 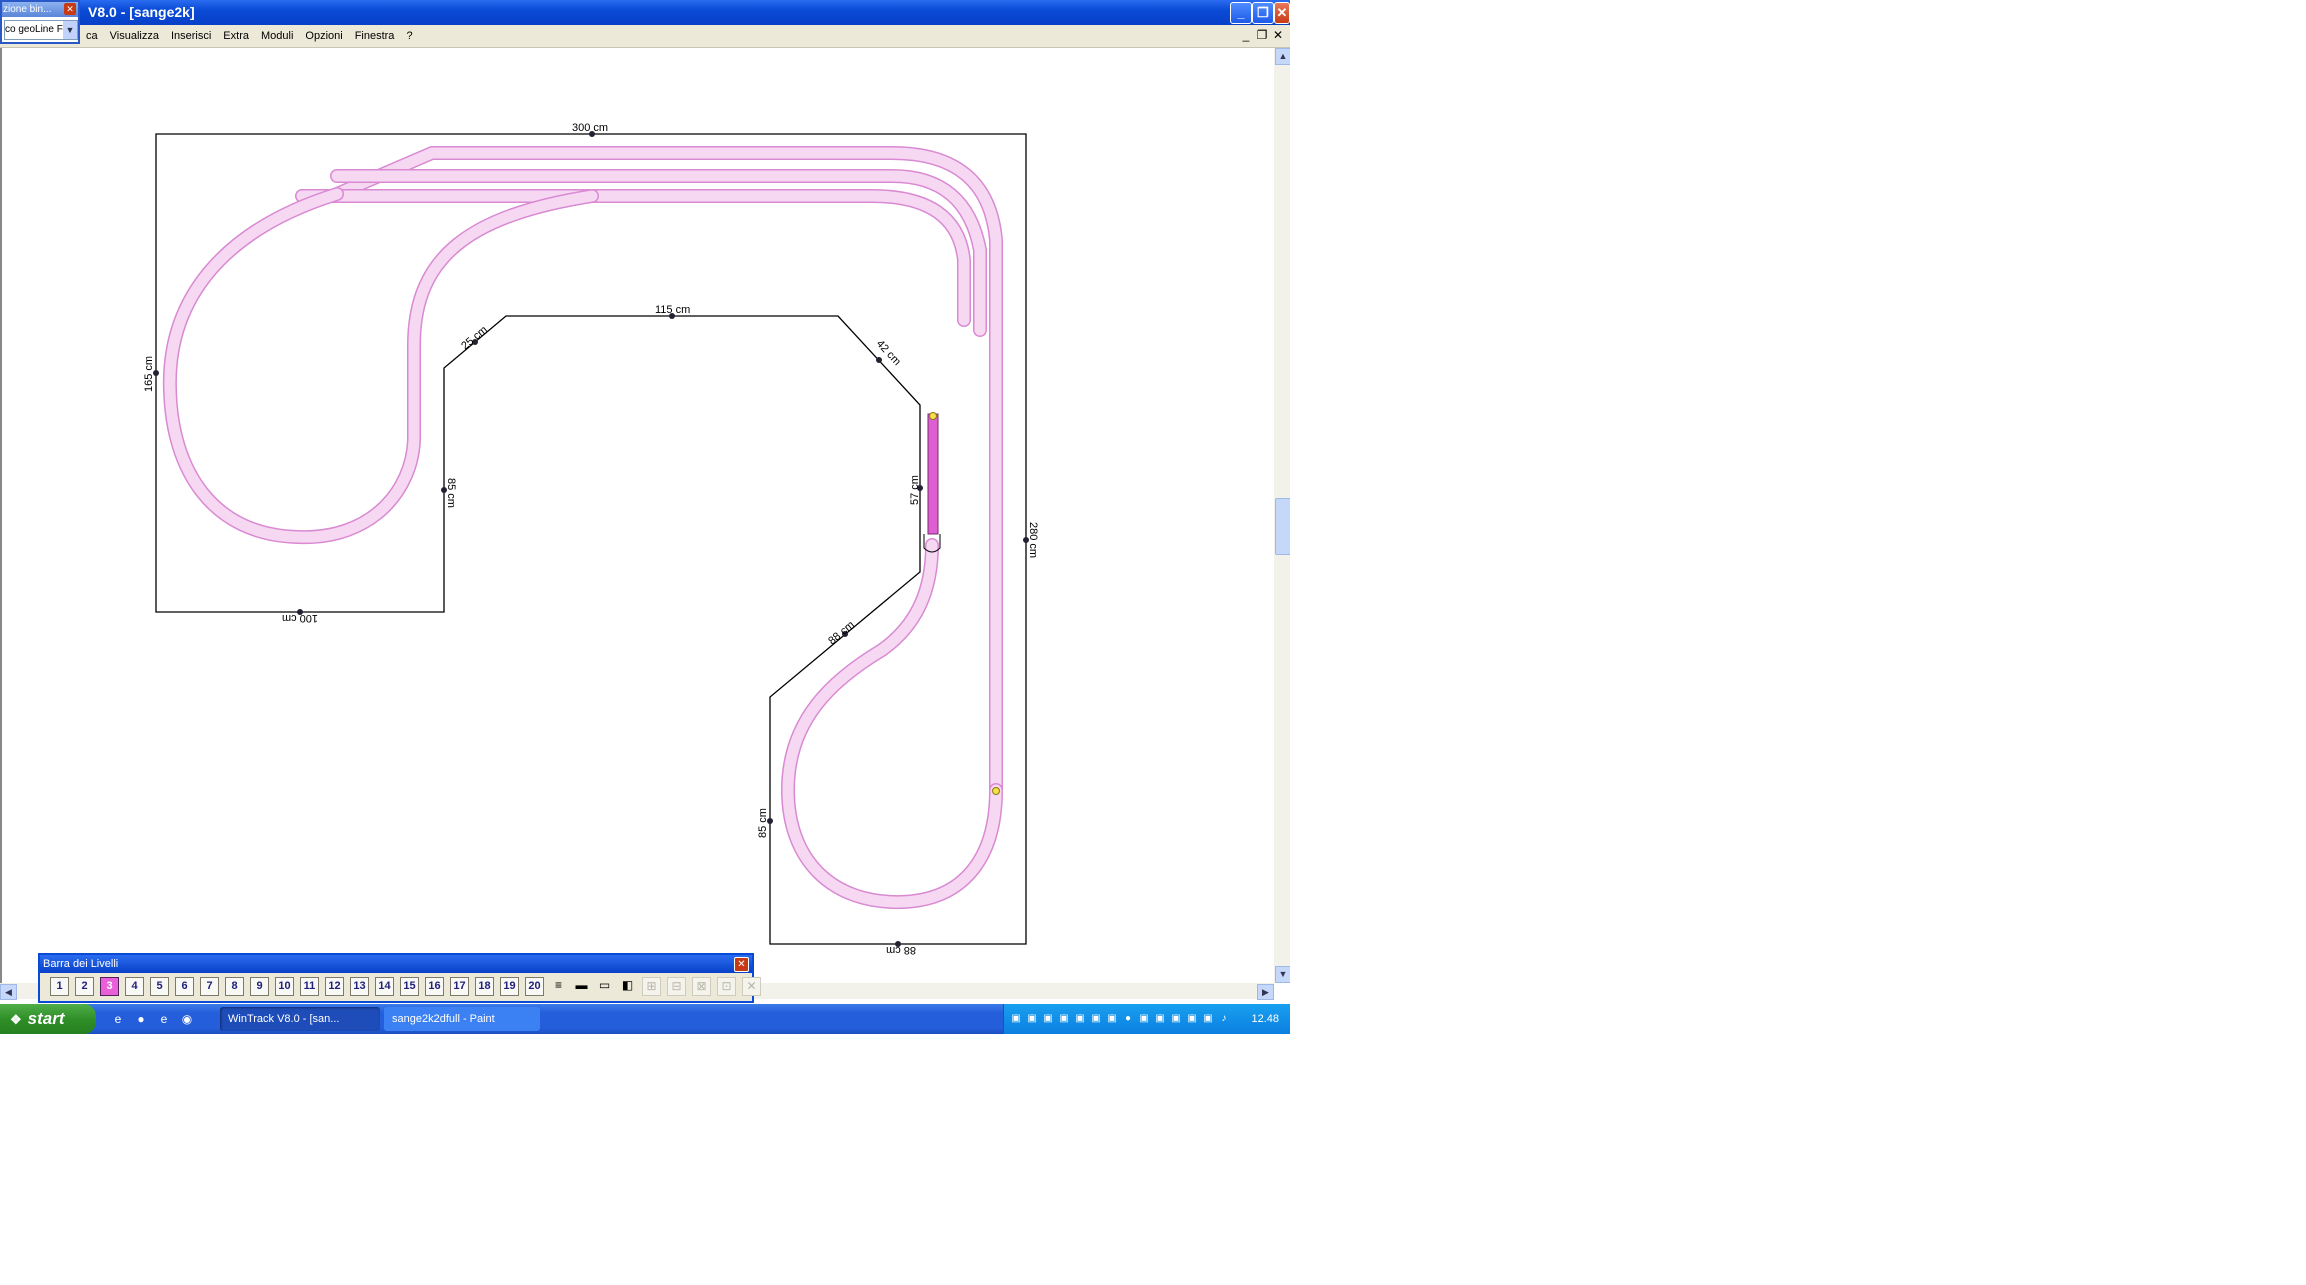 What do you see at coordinates (409, 36) in the screenshot?
I see `menu-item: ?` at bounding box center [409, 36].